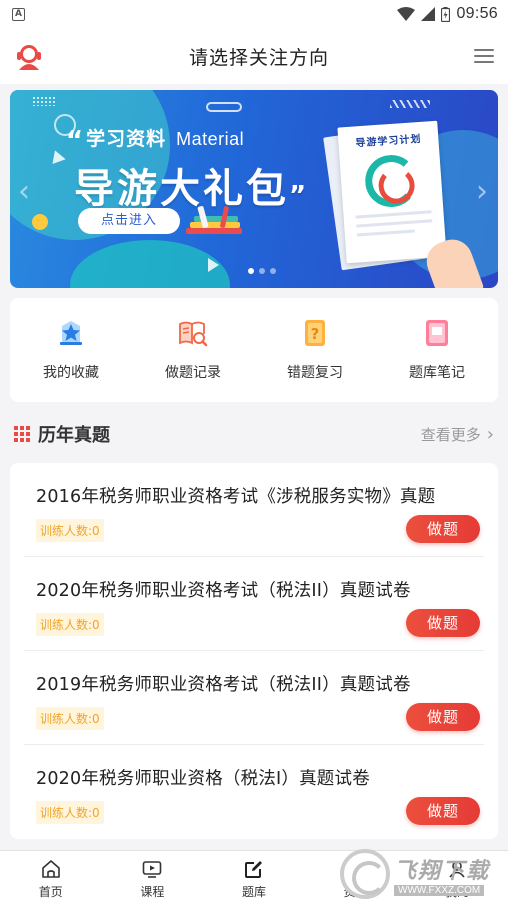 The width and height of the screenshot is (508, 908). Describe the element at coordinates (71, 333) in the screenshot. I see `star-badge-icon` at that location.